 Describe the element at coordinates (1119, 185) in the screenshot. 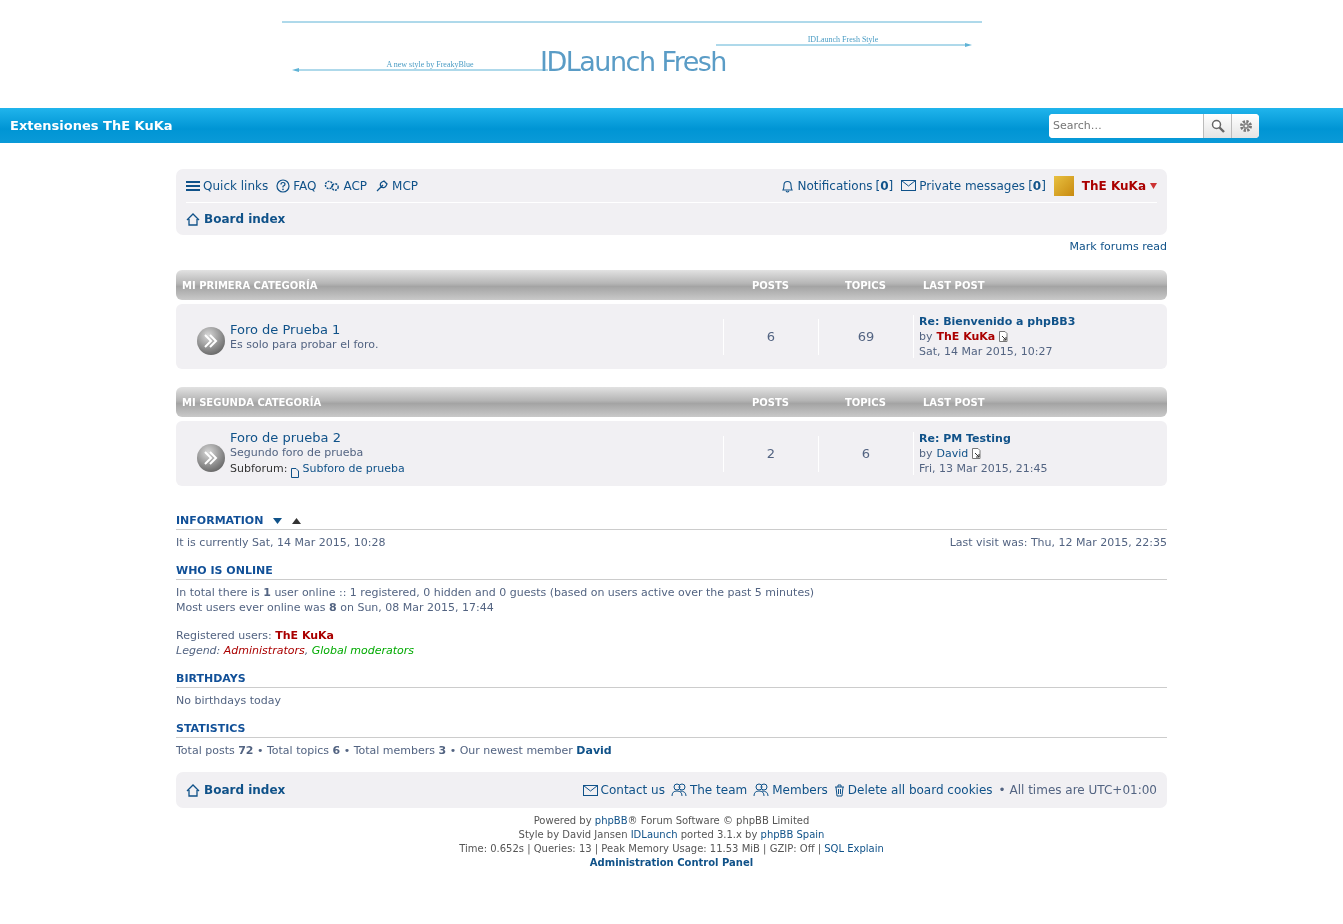

I see `user-menu: ThE KuKa` at that location.